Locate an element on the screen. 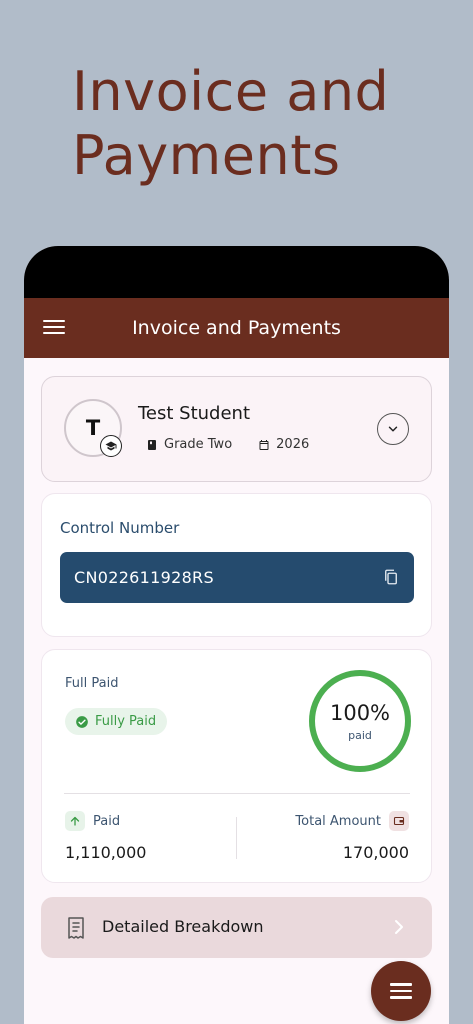  status-badge-label: Fully Paid is located at coordinates (126, 721).